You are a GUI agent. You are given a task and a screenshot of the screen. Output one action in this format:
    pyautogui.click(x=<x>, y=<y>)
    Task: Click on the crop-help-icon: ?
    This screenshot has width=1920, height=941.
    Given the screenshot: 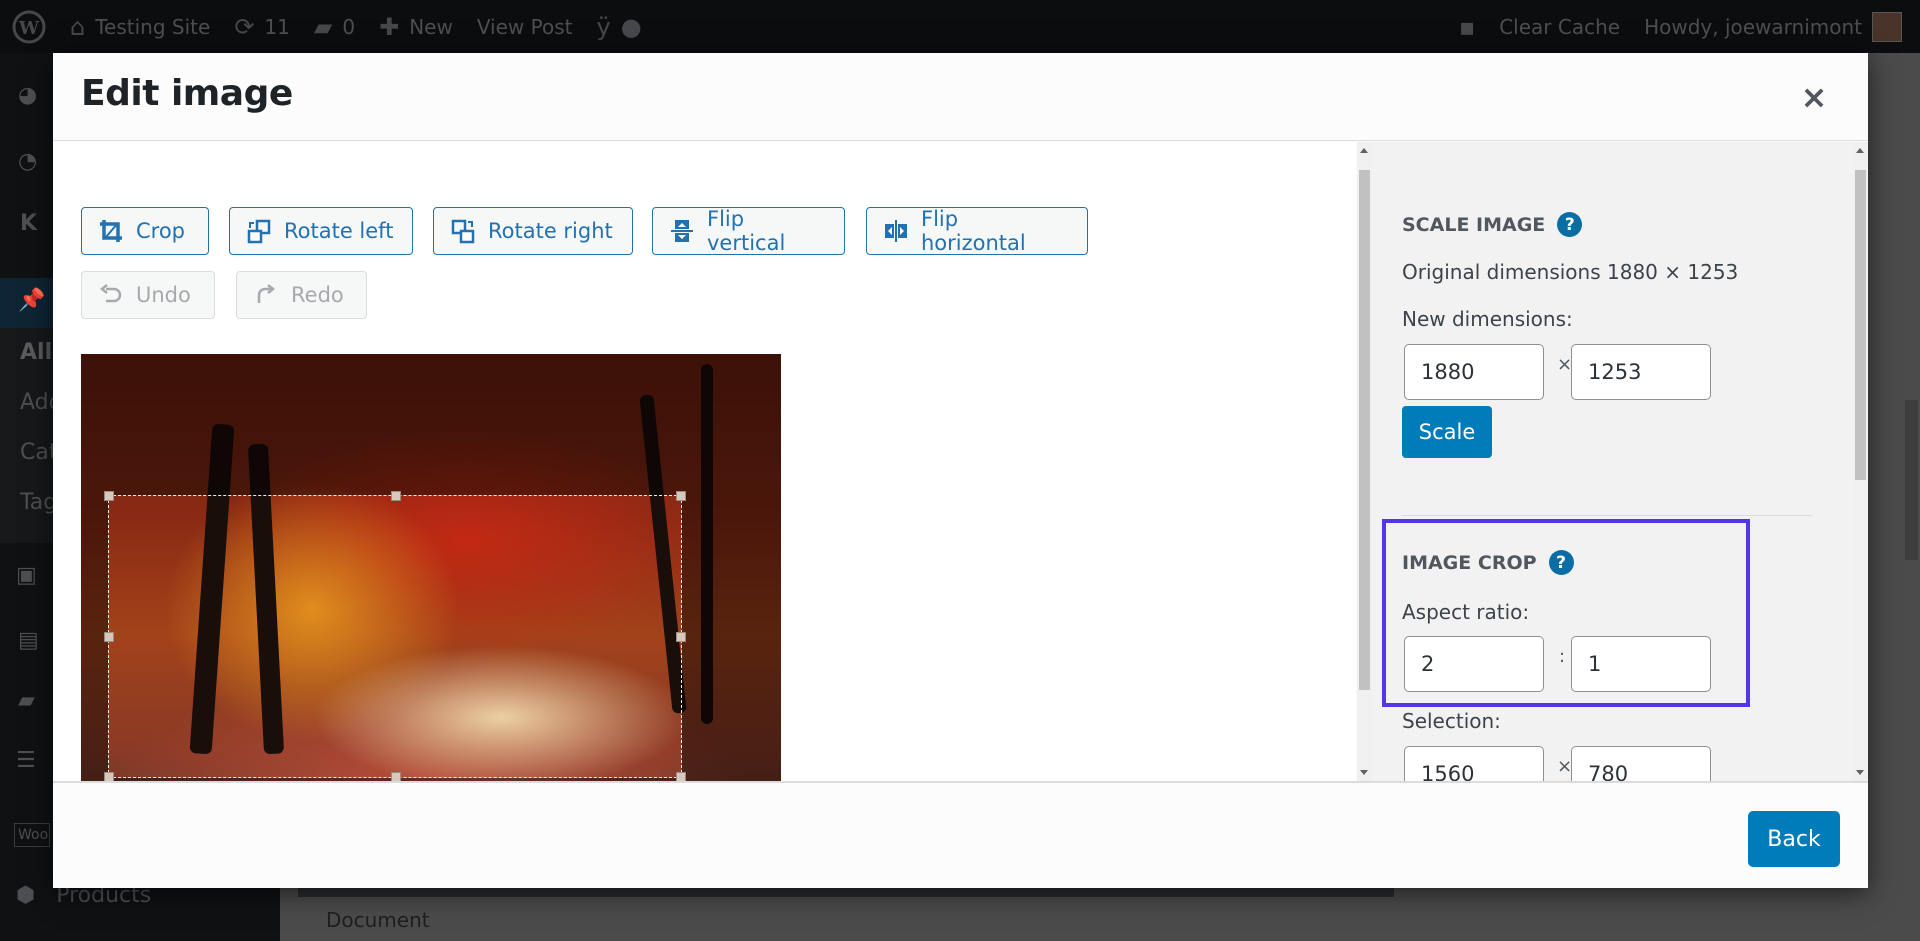 What is the action you would take?
    pyautogui.click(x=1561, y=562)
    